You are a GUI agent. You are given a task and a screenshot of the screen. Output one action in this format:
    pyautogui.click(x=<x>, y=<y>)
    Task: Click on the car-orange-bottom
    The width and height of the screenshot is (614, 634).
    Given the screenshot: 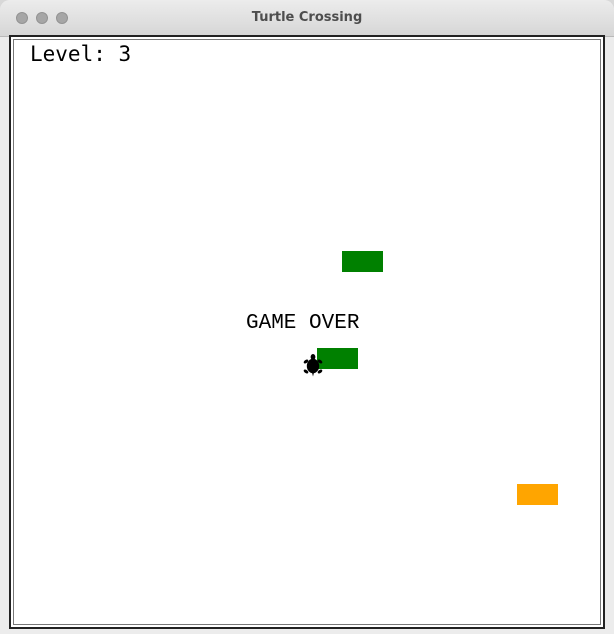 What is the action you would take?
    pyautogui.click(x=537, y=494)
    